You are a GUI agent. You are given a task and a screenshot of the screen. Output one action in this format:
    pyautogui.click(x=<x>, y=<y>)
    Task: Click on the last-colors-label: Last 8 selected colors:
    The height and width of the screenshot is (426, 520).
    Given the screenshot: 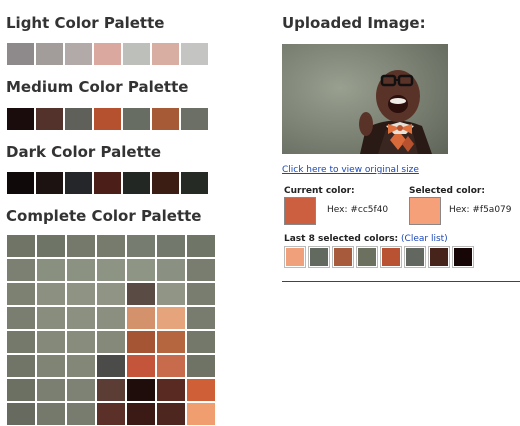 What is the action you would take?
    pyautogui.click(x=341, y=239)
    